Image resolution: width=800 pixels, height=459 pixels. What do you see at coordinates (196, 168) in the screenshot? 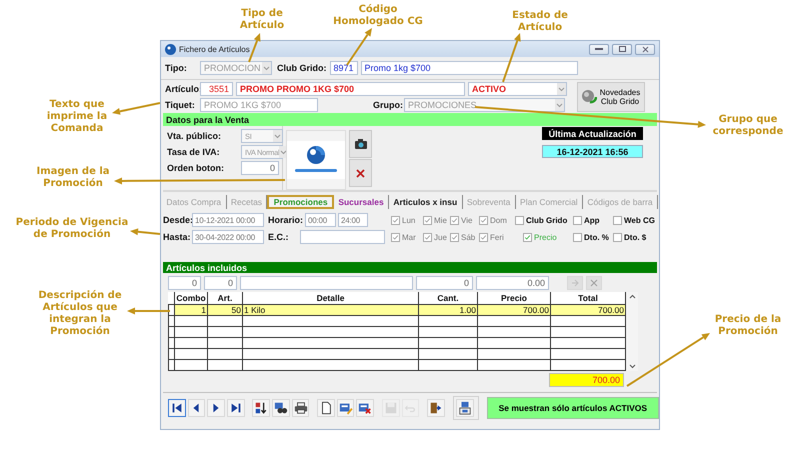
I see `field-label: Orden boton:` at bounding box center [196, 168].